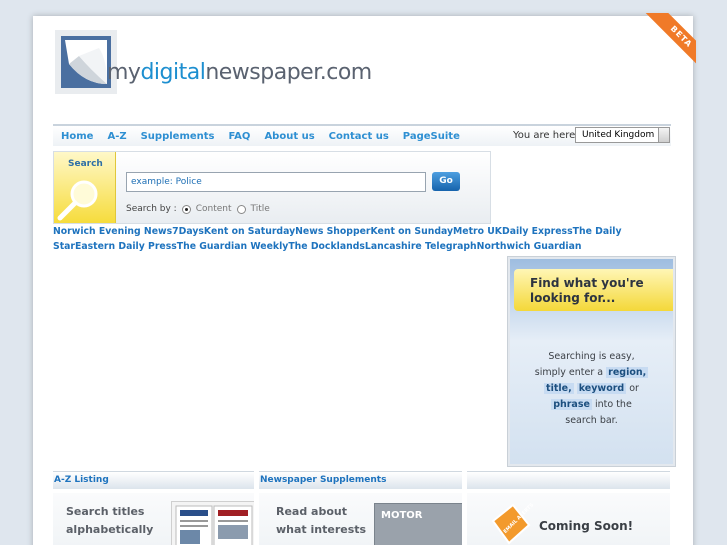  I want to click on promo-title-line1: Find what you're, so click(587, 283).